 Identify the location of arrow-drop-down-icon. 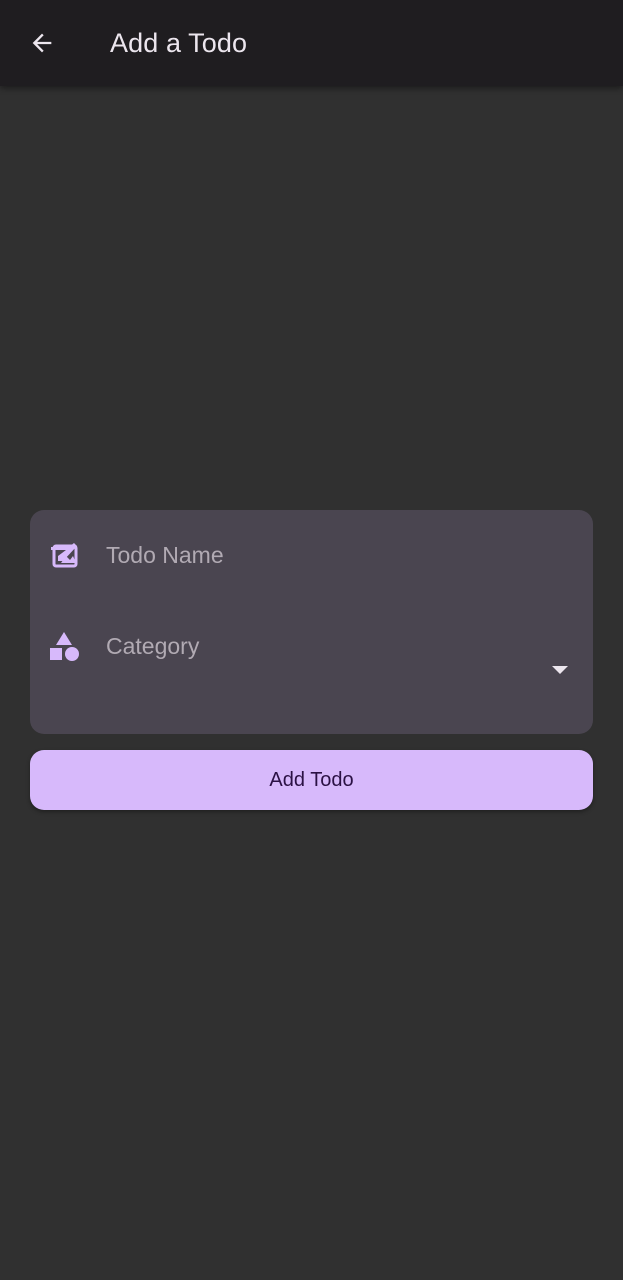
(560, 670).